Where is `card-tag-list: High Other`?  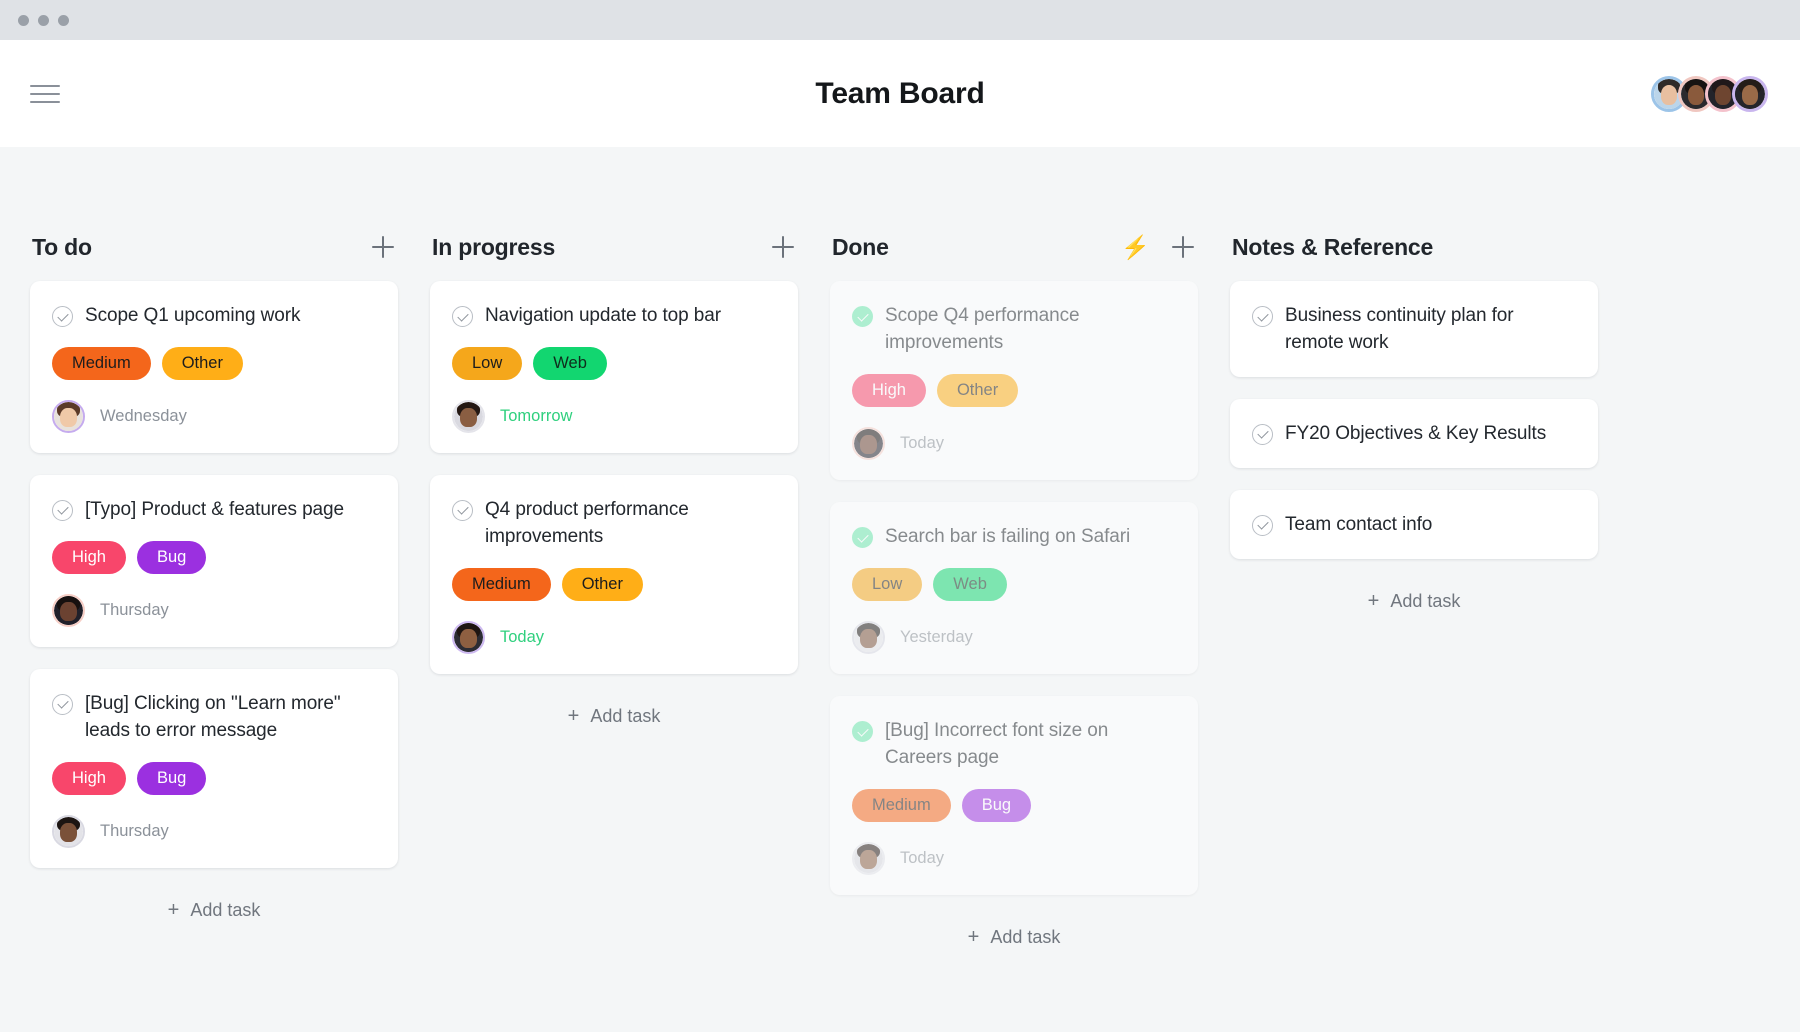 card-tag-list: High Other is located at coordinates (1014, 390).